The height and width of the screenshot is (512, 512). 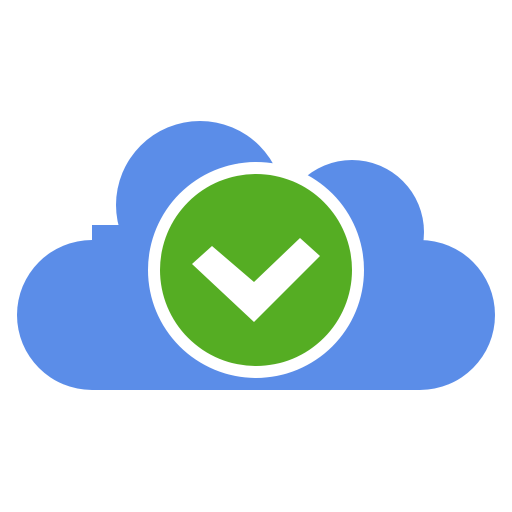 I want to click on badge-fill, so click(x=256, y=270).